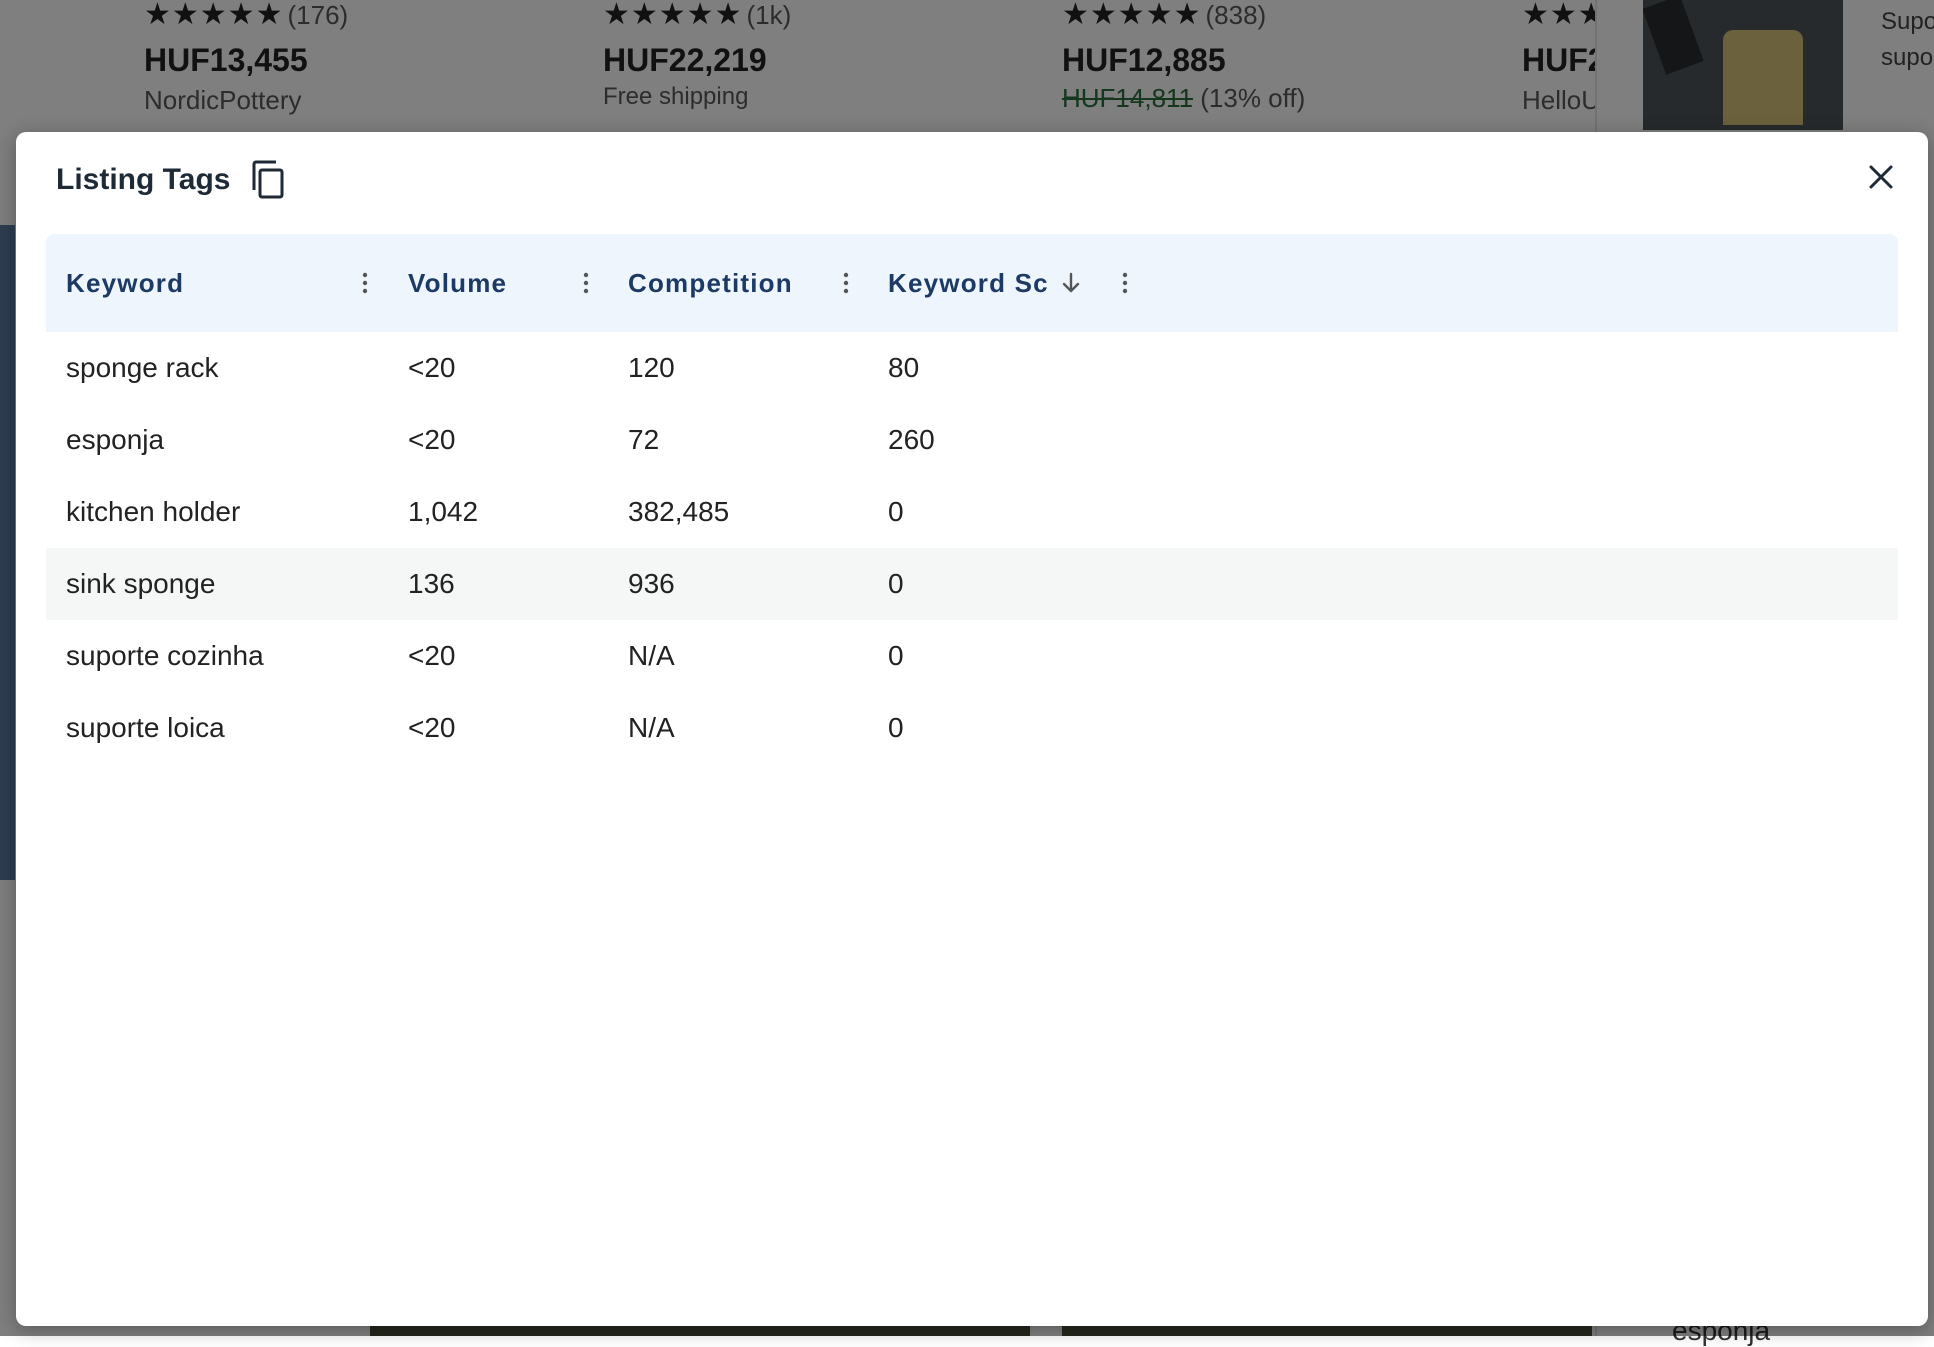 The image size is (1934, 1347). I want to click on sort-descending-icon, so click(1071, 283).